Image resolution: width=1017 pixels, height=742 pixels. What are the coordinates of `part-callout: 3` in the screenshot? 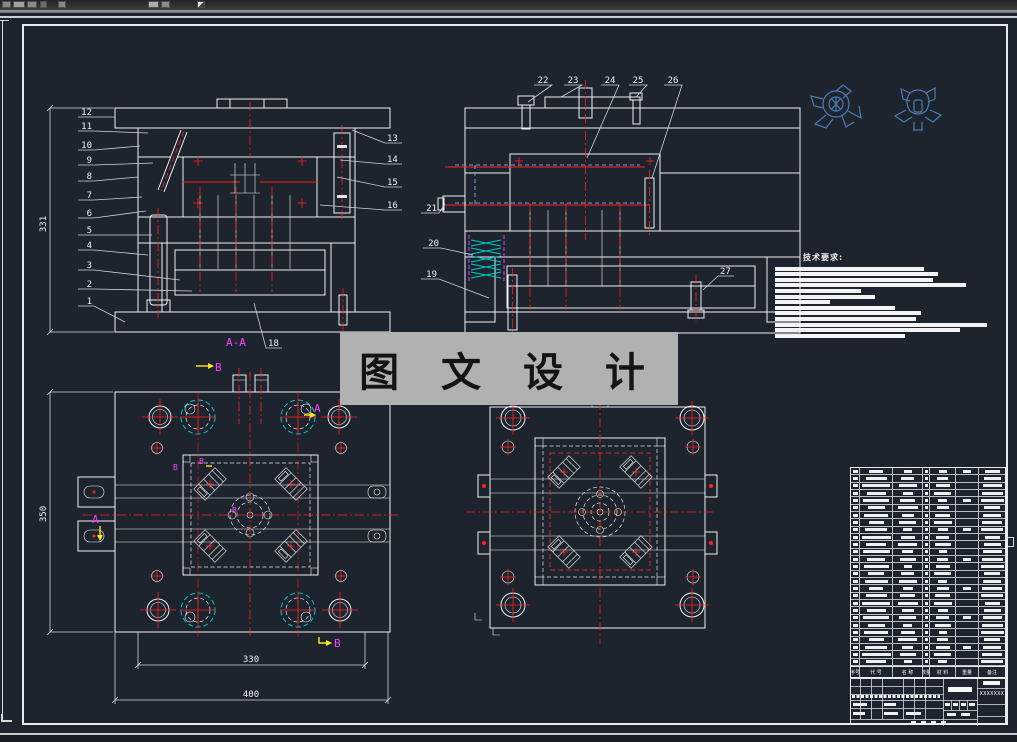 It's located at (89, 266).